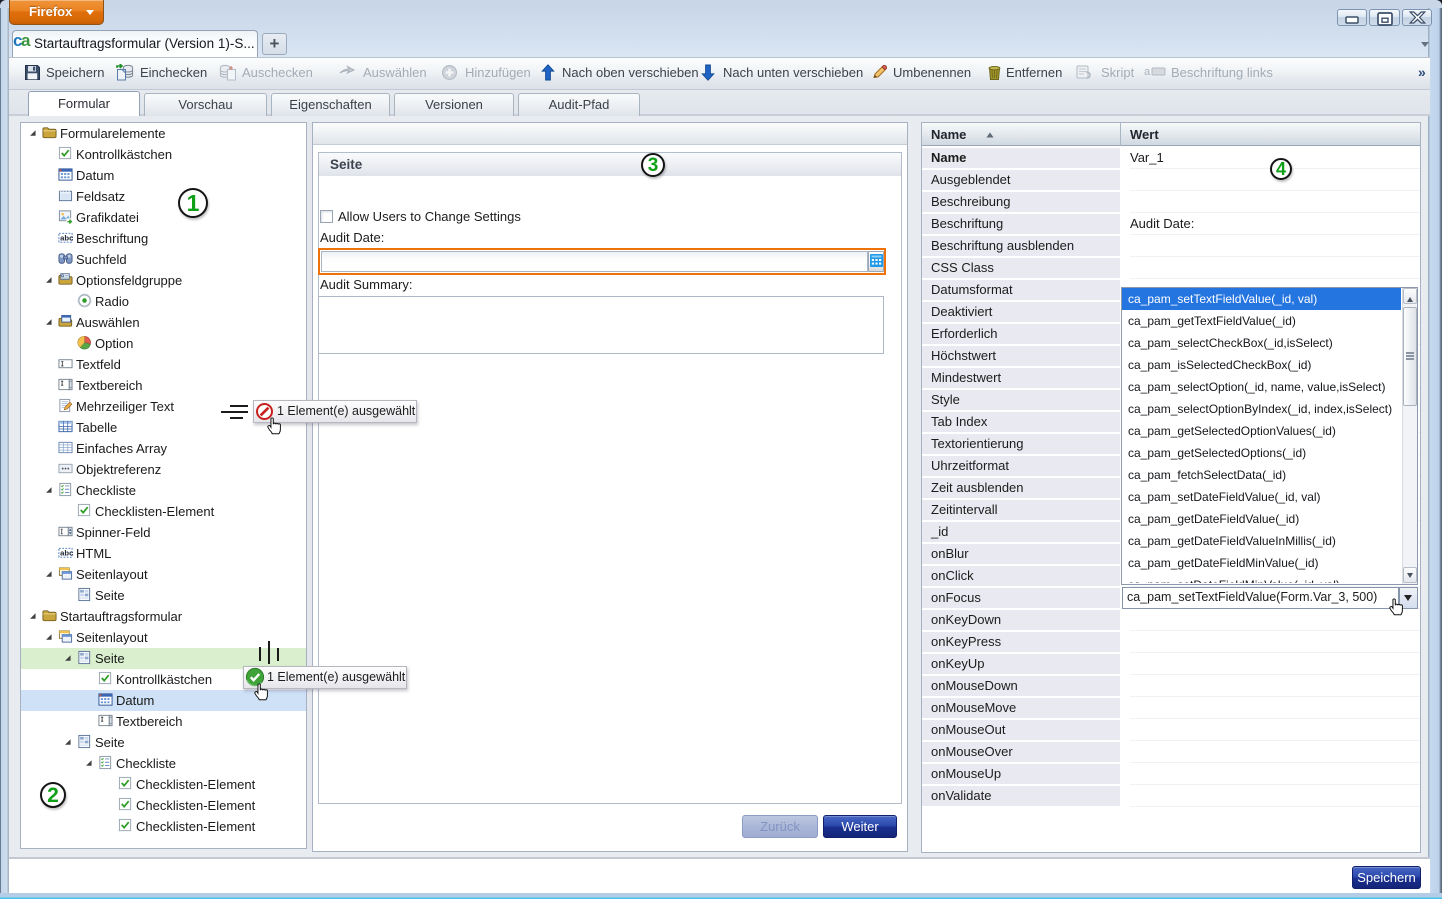 This screenshot has width=1442, height=899. I want to click on svg-text: a, so click(1147, 72).